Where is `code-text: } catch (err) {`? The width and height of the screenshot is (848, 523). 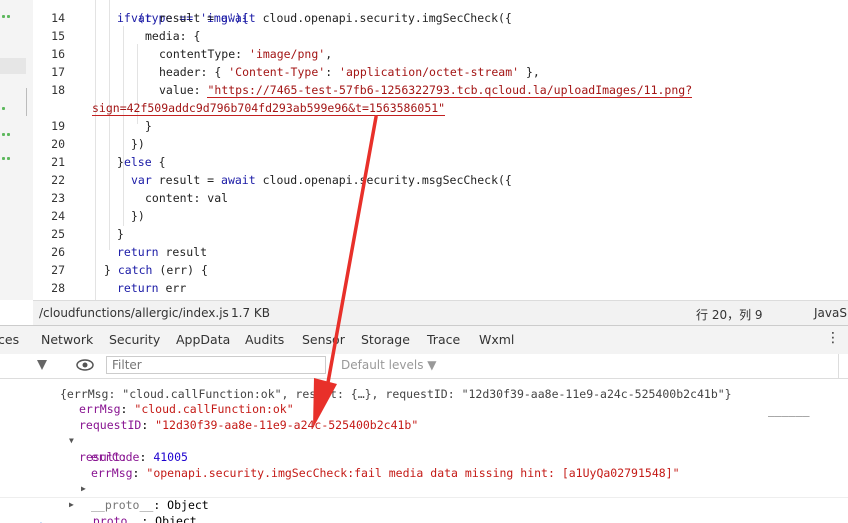
code-text: } catch (err) { is located at coordinates (156, 270).